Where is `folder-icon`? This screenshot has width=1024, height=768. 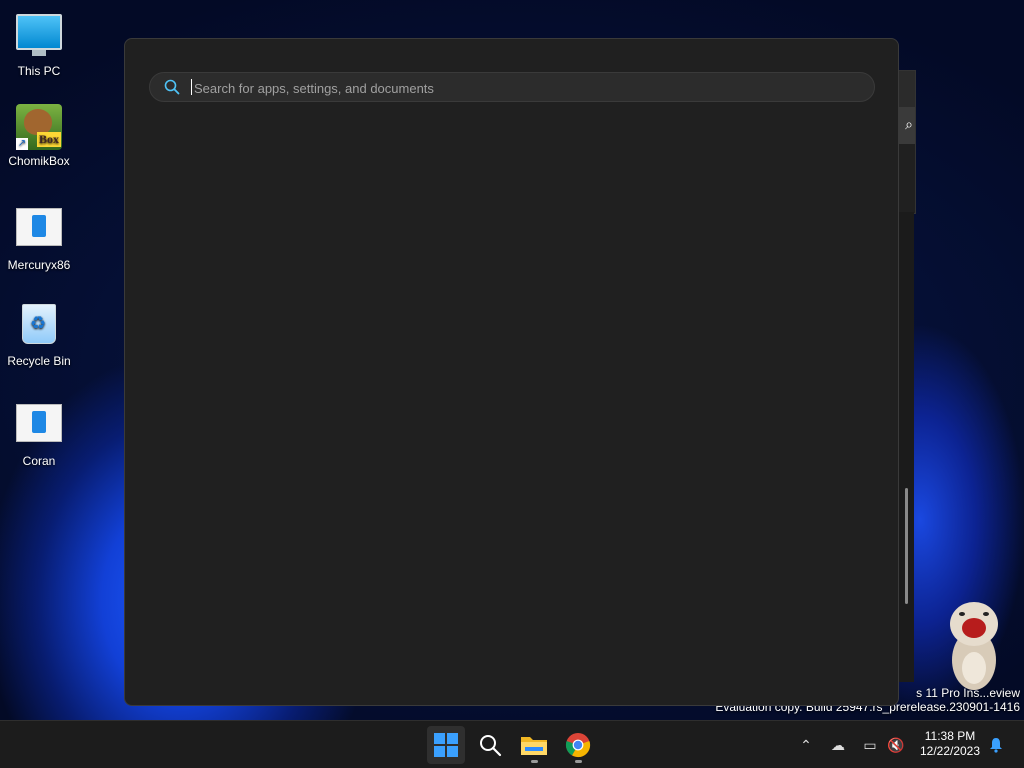 folder-icon is located at coordinates (534, 746).